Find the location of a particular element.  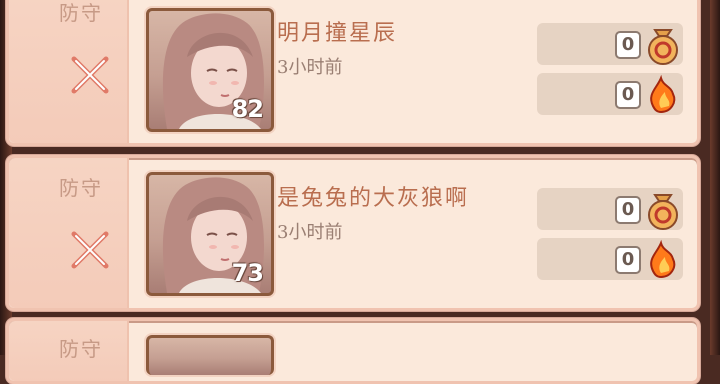

player-name: 是兔兔的大灰狼啊 is located at coordinates (373, 198).